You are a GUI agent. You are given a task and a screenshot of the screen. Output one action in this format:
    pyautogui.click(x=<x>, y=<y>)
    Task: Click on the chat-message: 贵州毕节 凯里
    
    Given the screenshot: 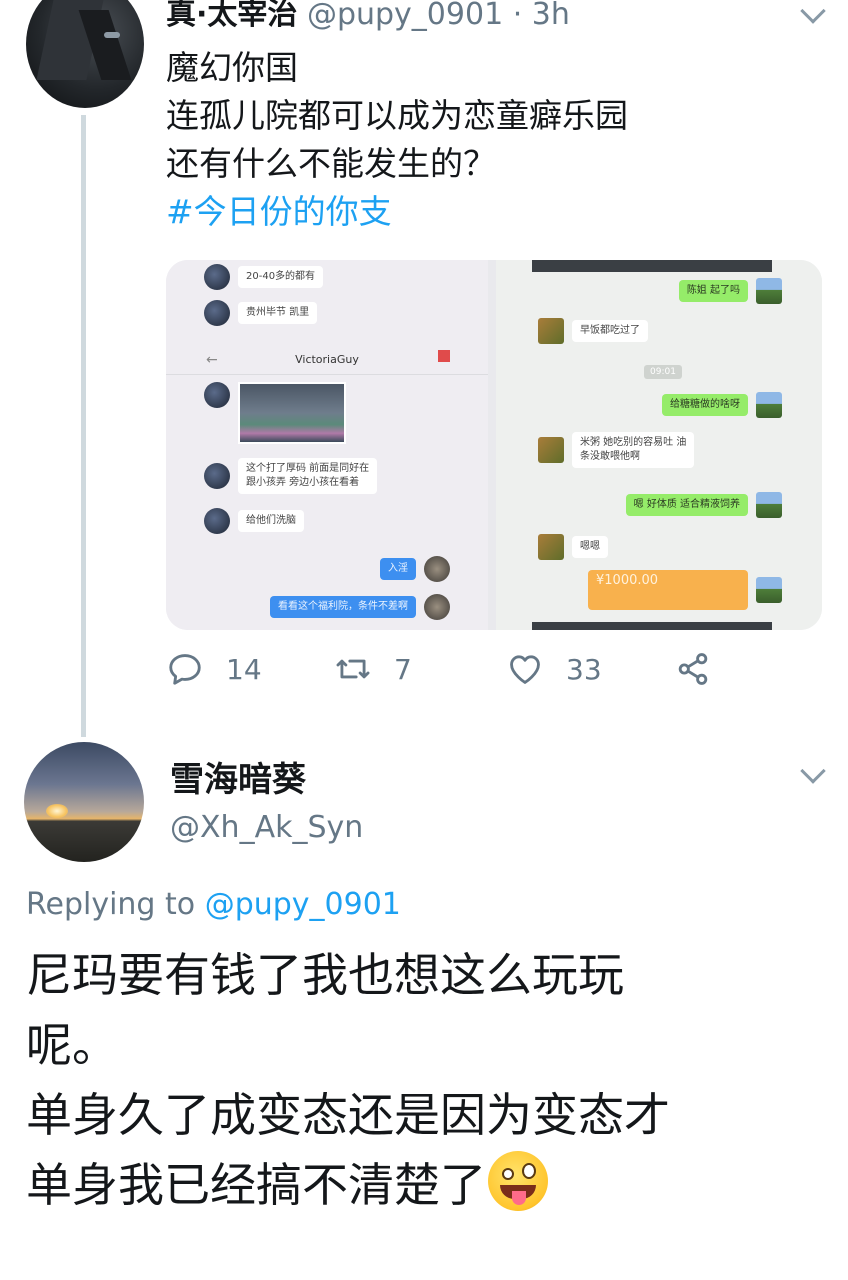 What is the action you would take?
    pyautogui.click(x=261, y=313)
    